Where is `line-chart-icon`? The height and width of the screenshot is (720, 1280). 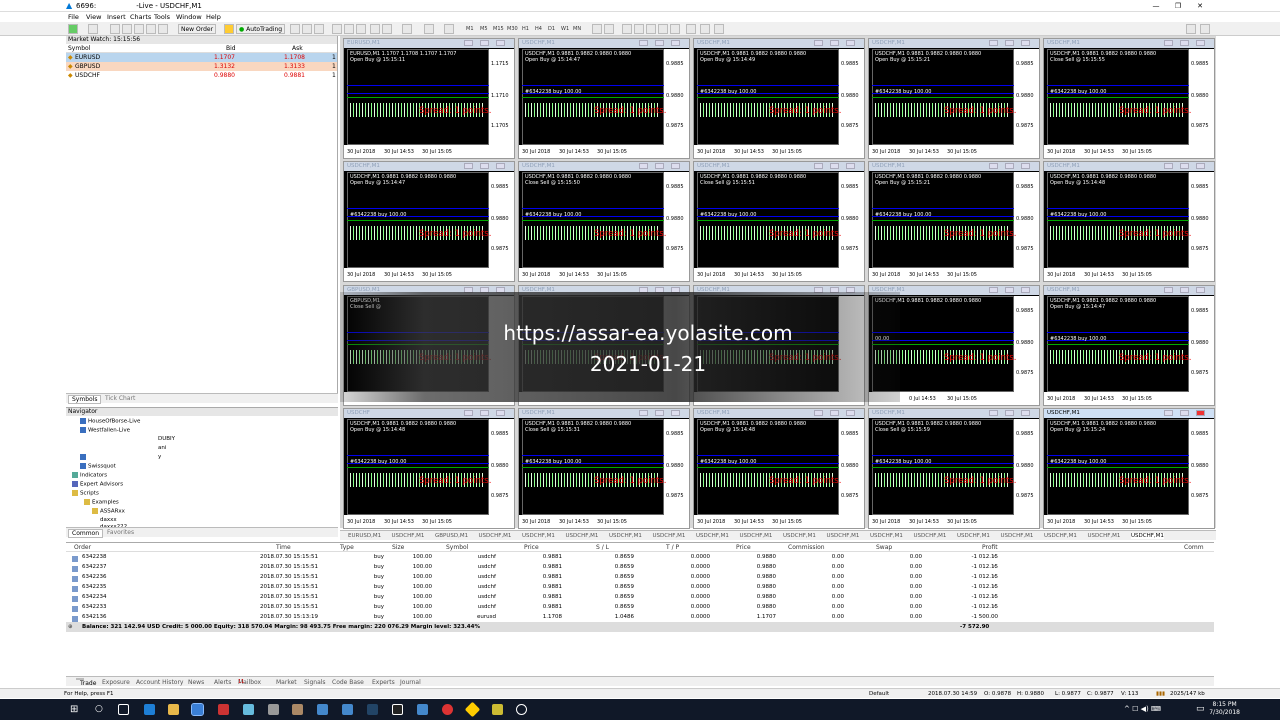
line-chart-icon is located at coordinates (319, 29).